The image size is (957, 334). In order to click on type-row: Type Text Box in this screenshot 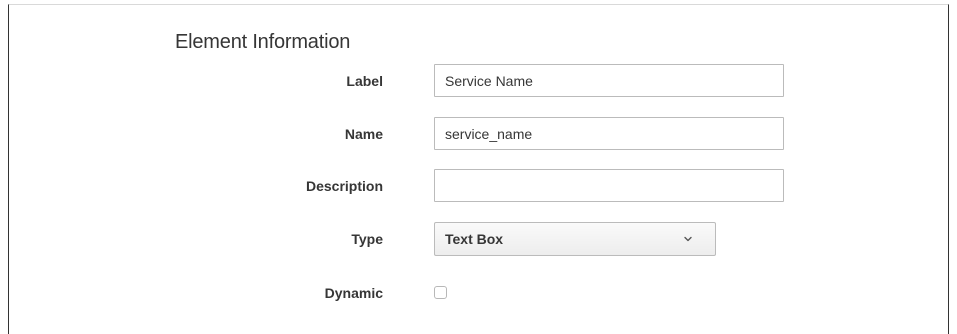, I will do `click(478, 239)`.